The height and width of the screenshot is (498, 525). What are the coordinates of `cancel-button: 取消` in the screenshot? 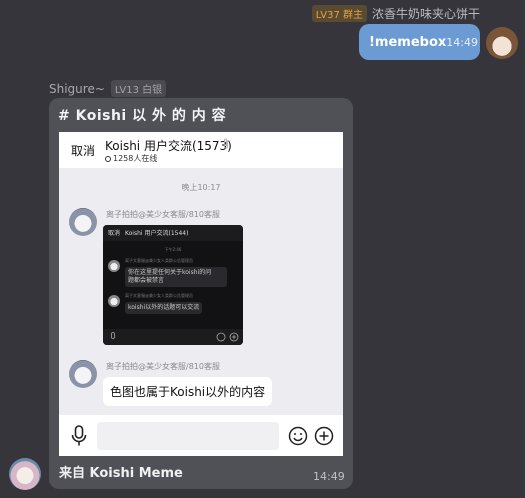 It's located at (83, 151).